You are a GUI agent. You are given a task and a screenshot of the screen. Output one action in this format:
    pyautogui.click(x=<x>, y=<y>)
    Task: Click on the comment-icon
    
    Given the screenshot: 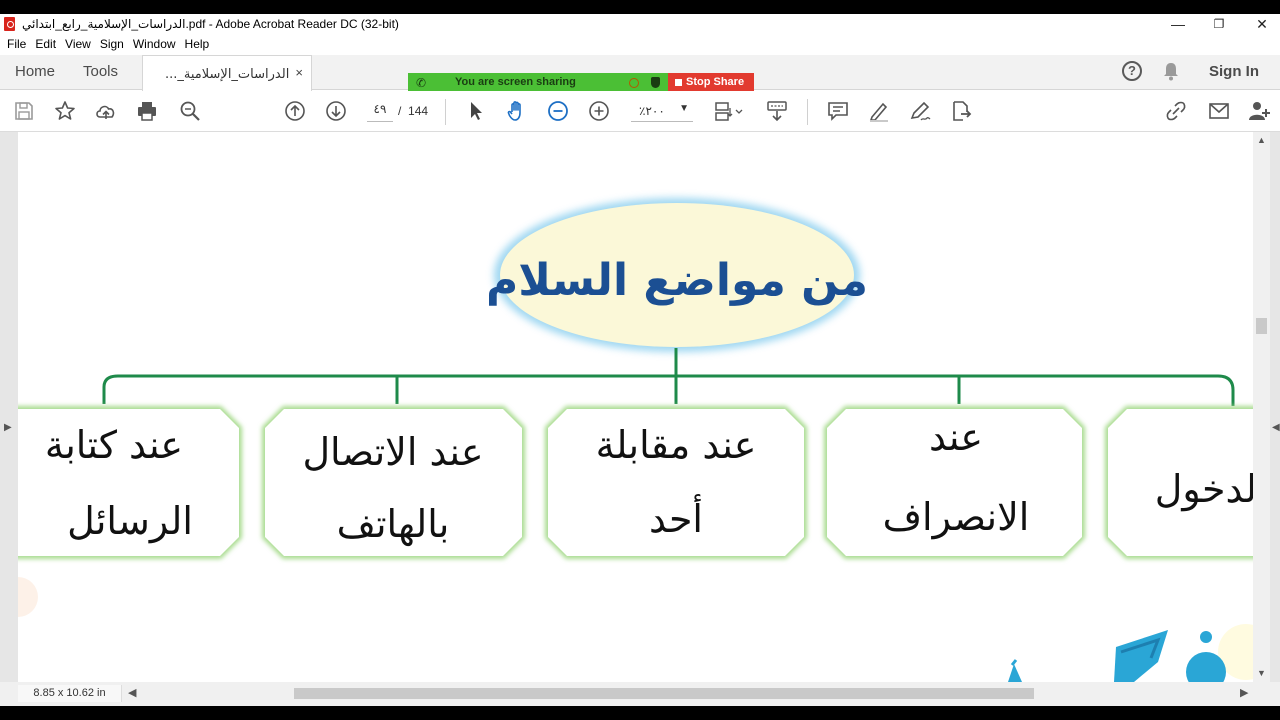 What is the action you would take?
    pyautogui.click(x=838, y=111)
    